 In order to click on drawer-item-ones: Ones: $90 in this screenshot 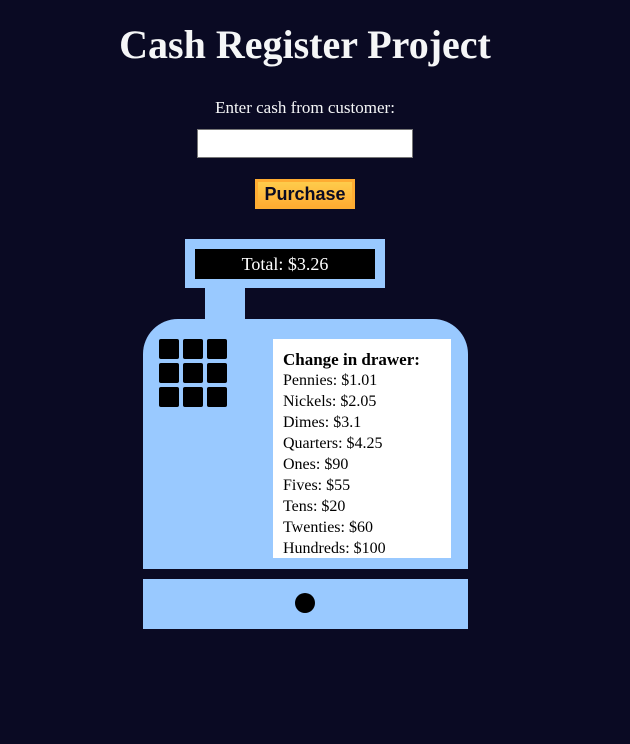, I will do `click(316, 464)`.